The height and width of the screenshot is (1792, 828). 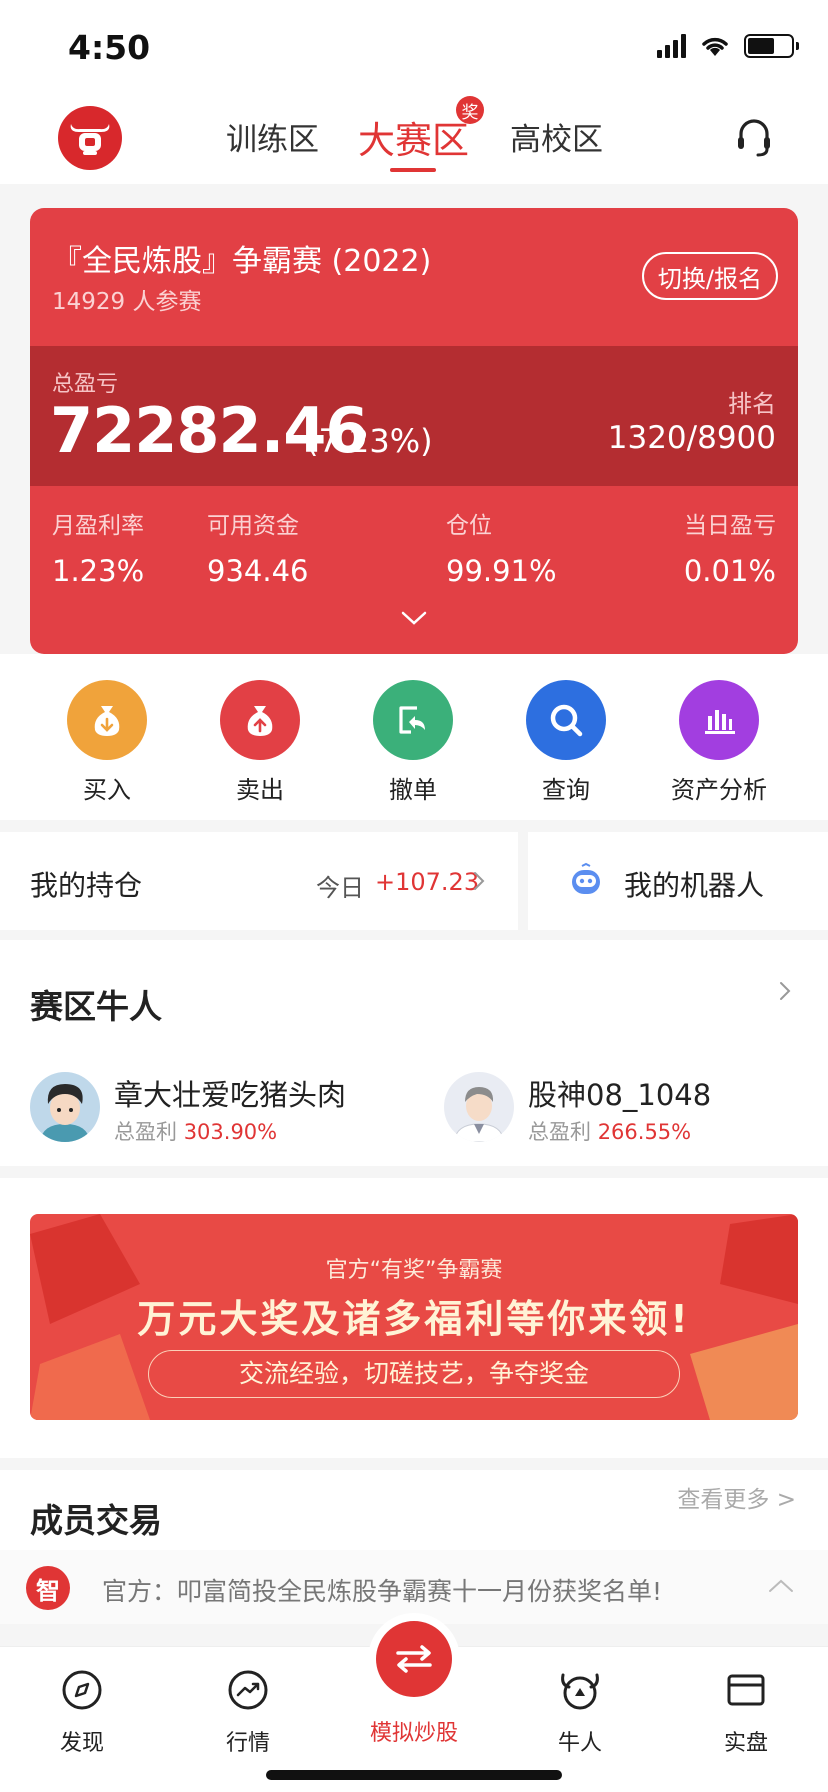 I want to click on avatar-man-icon, so click(x=479, y=1107).